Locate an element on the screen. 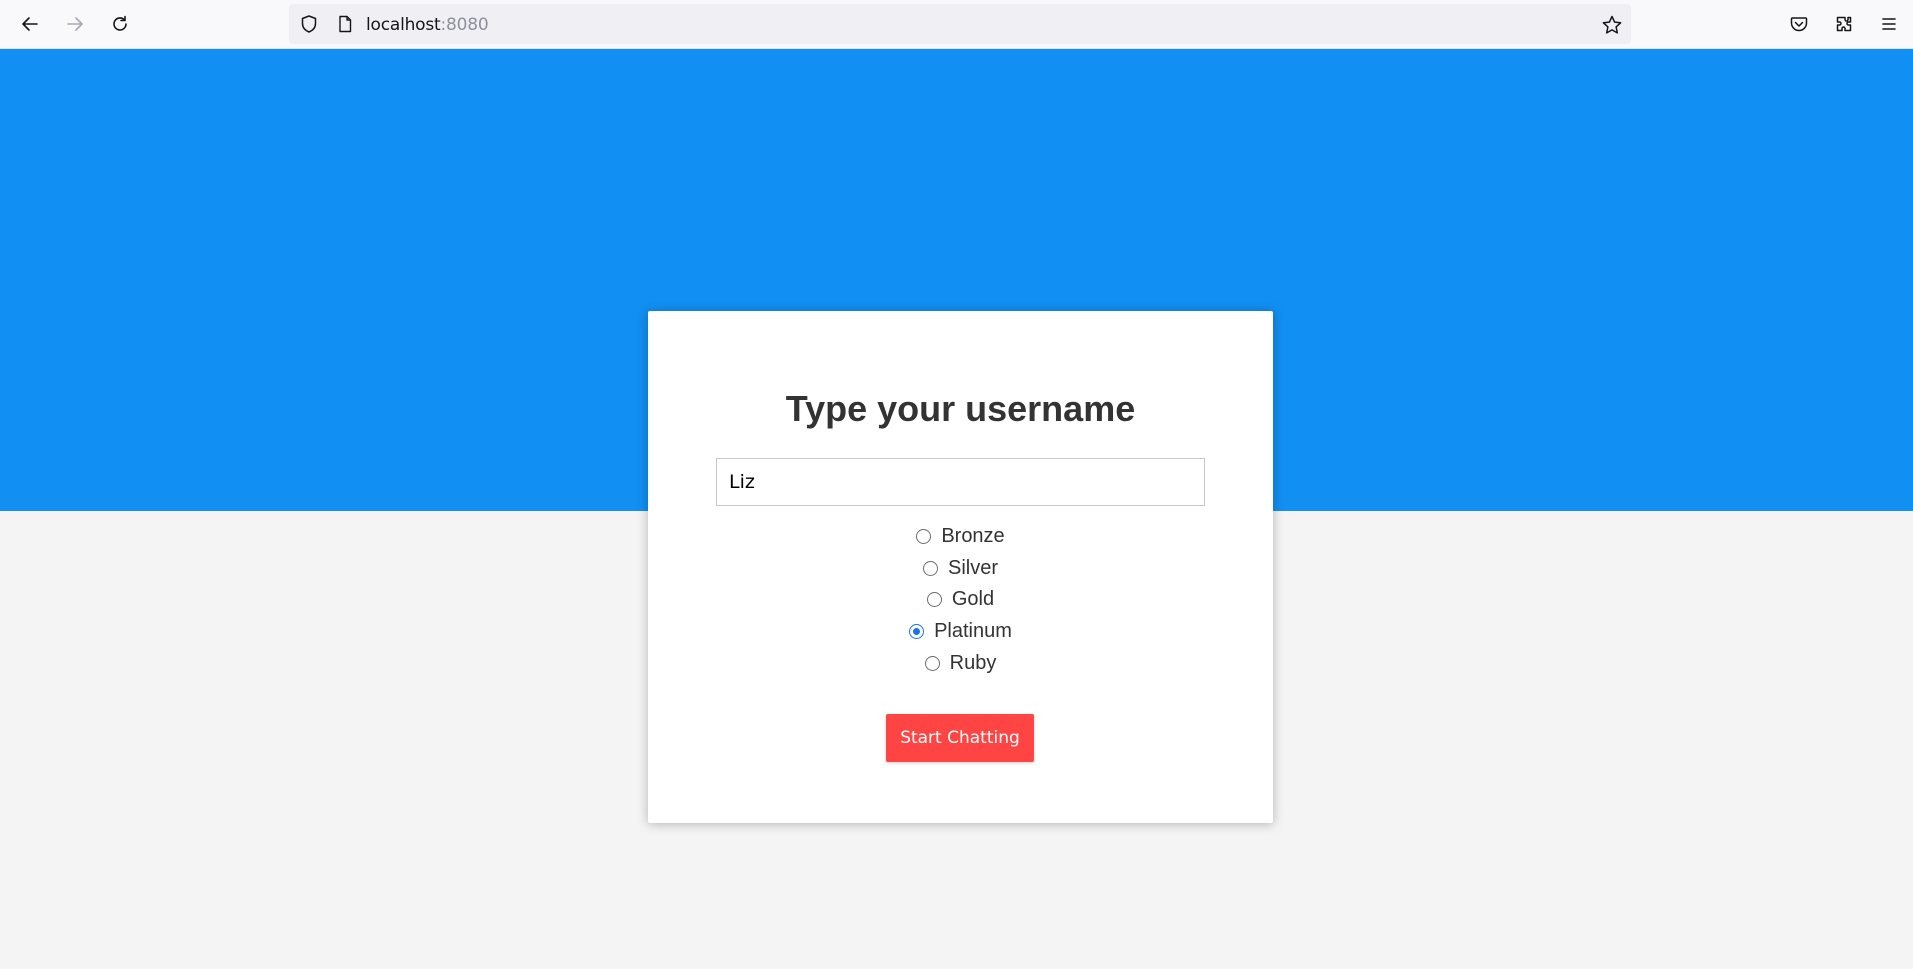 The width and height of the screenshot is (1913, 969). username-input is located at coordinates (960, 482).